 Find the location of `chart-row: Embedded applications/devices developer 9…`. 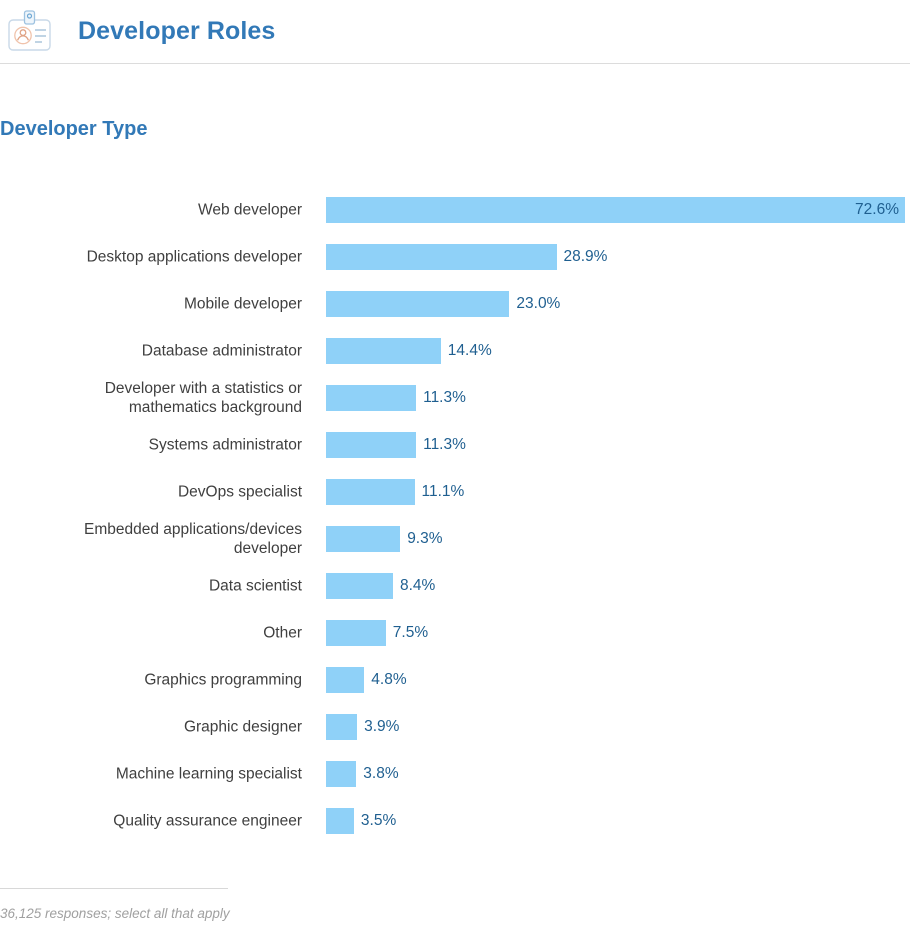

chart-row: Embedded applications/devices developer 9… is located at coordinates (455, 538).